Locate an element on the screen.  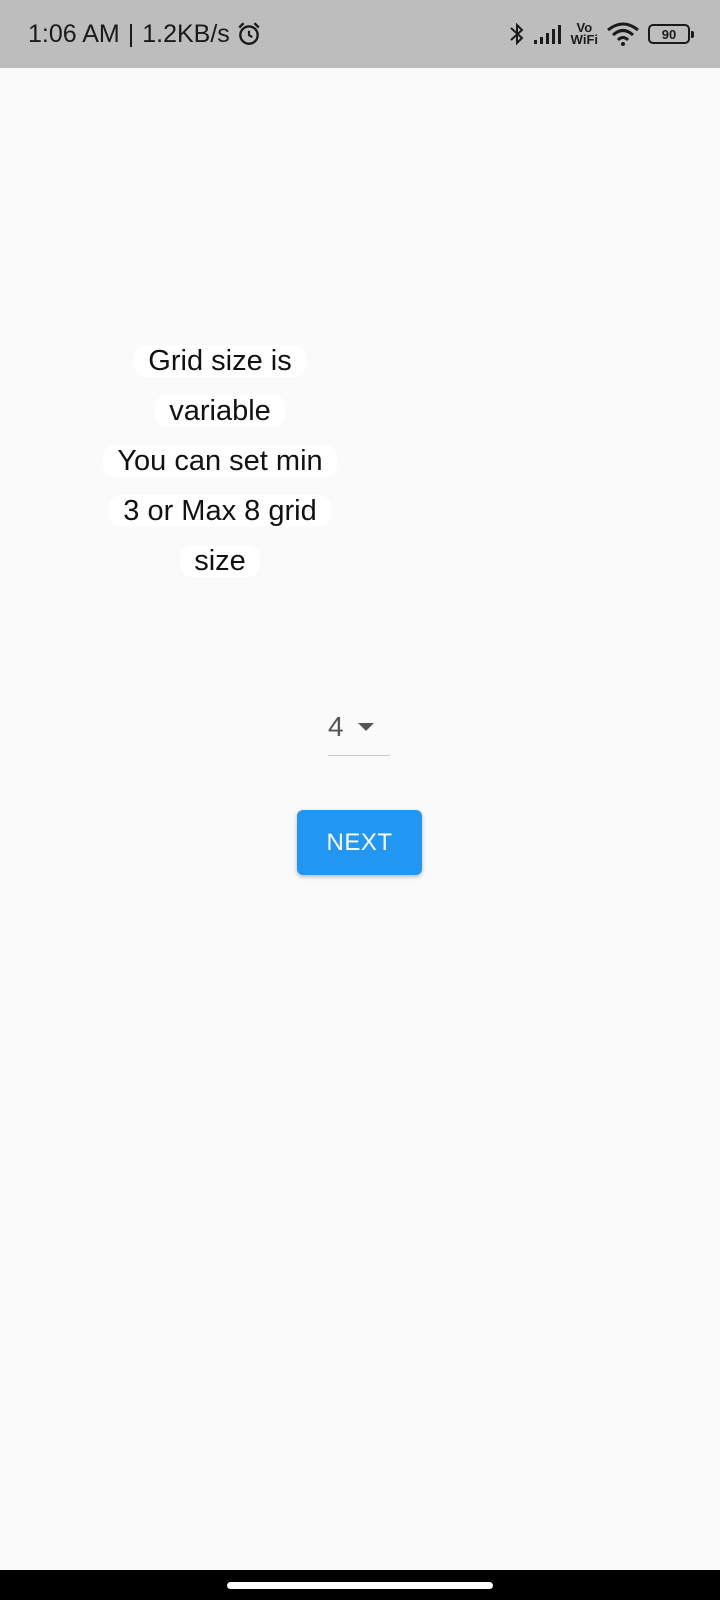
info-line: variable is located at coordinates (220, 411).